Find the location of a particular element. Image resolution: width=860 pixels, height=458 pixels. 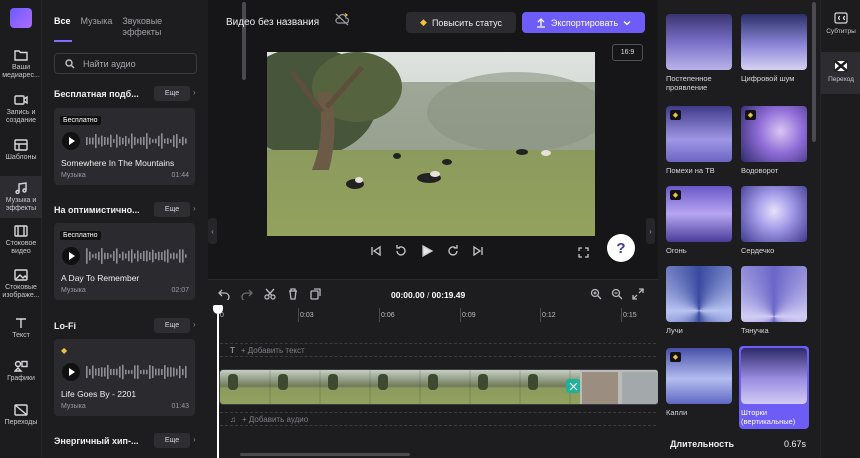

transition-tile: ◆ Помехи на ТВ is located at coordinates (699, 140).